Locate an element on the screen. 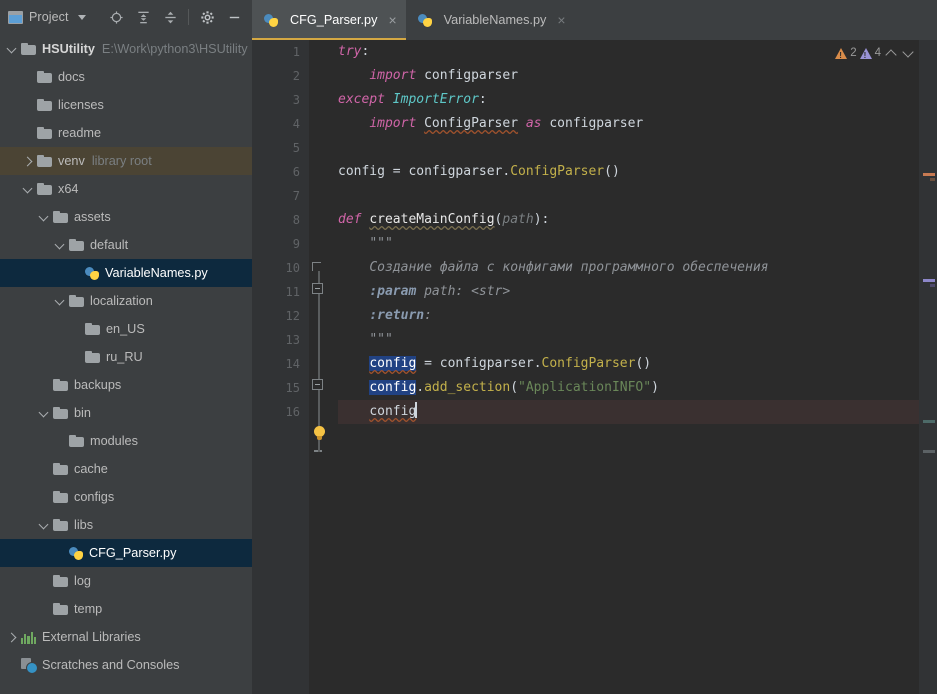  editor-tab-variablenames-py: VariableNames.py × is located at coordinates (490, 20).